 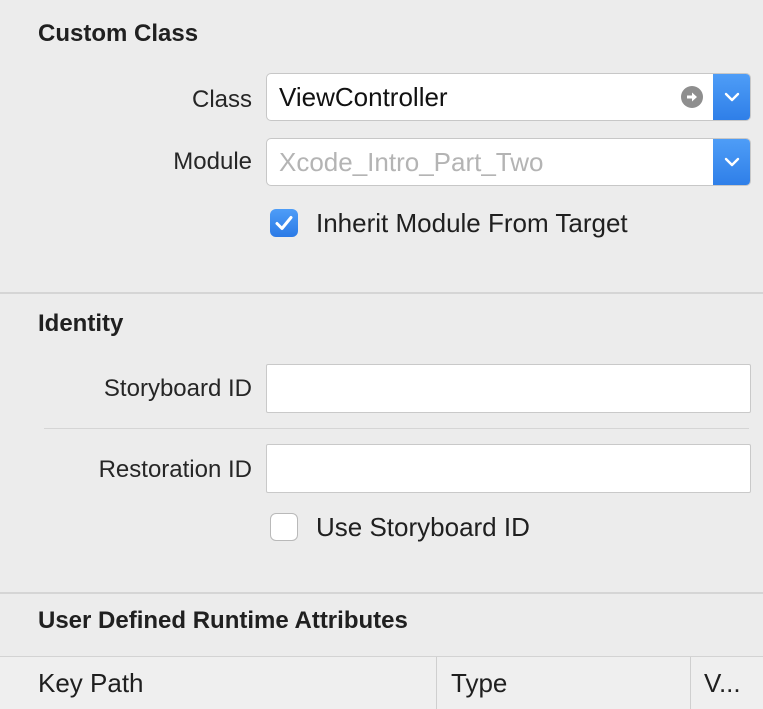 I want to click on field-divider, so click(x=396, y=428).